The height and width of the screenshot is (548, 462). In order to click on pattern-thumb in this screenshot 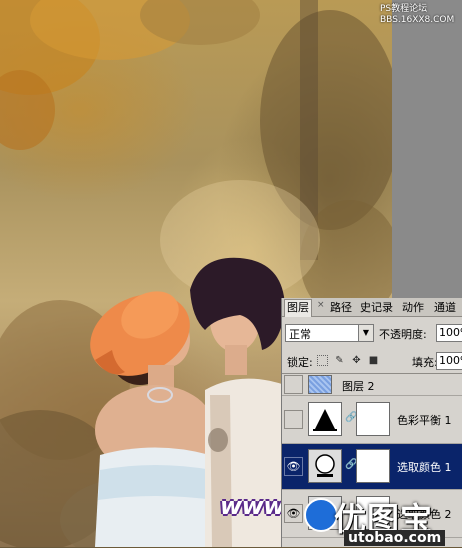, I will do `click(320, 384)`.